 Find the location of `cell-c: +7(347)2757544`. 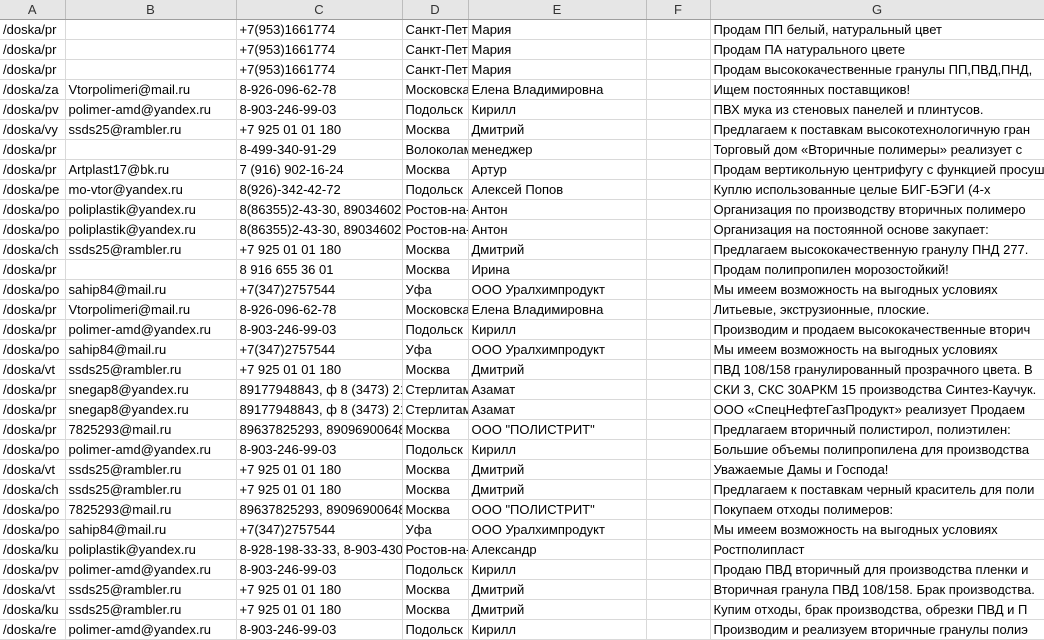

cell-c: +7(347)2757544 is located at coordinates (319, 289).